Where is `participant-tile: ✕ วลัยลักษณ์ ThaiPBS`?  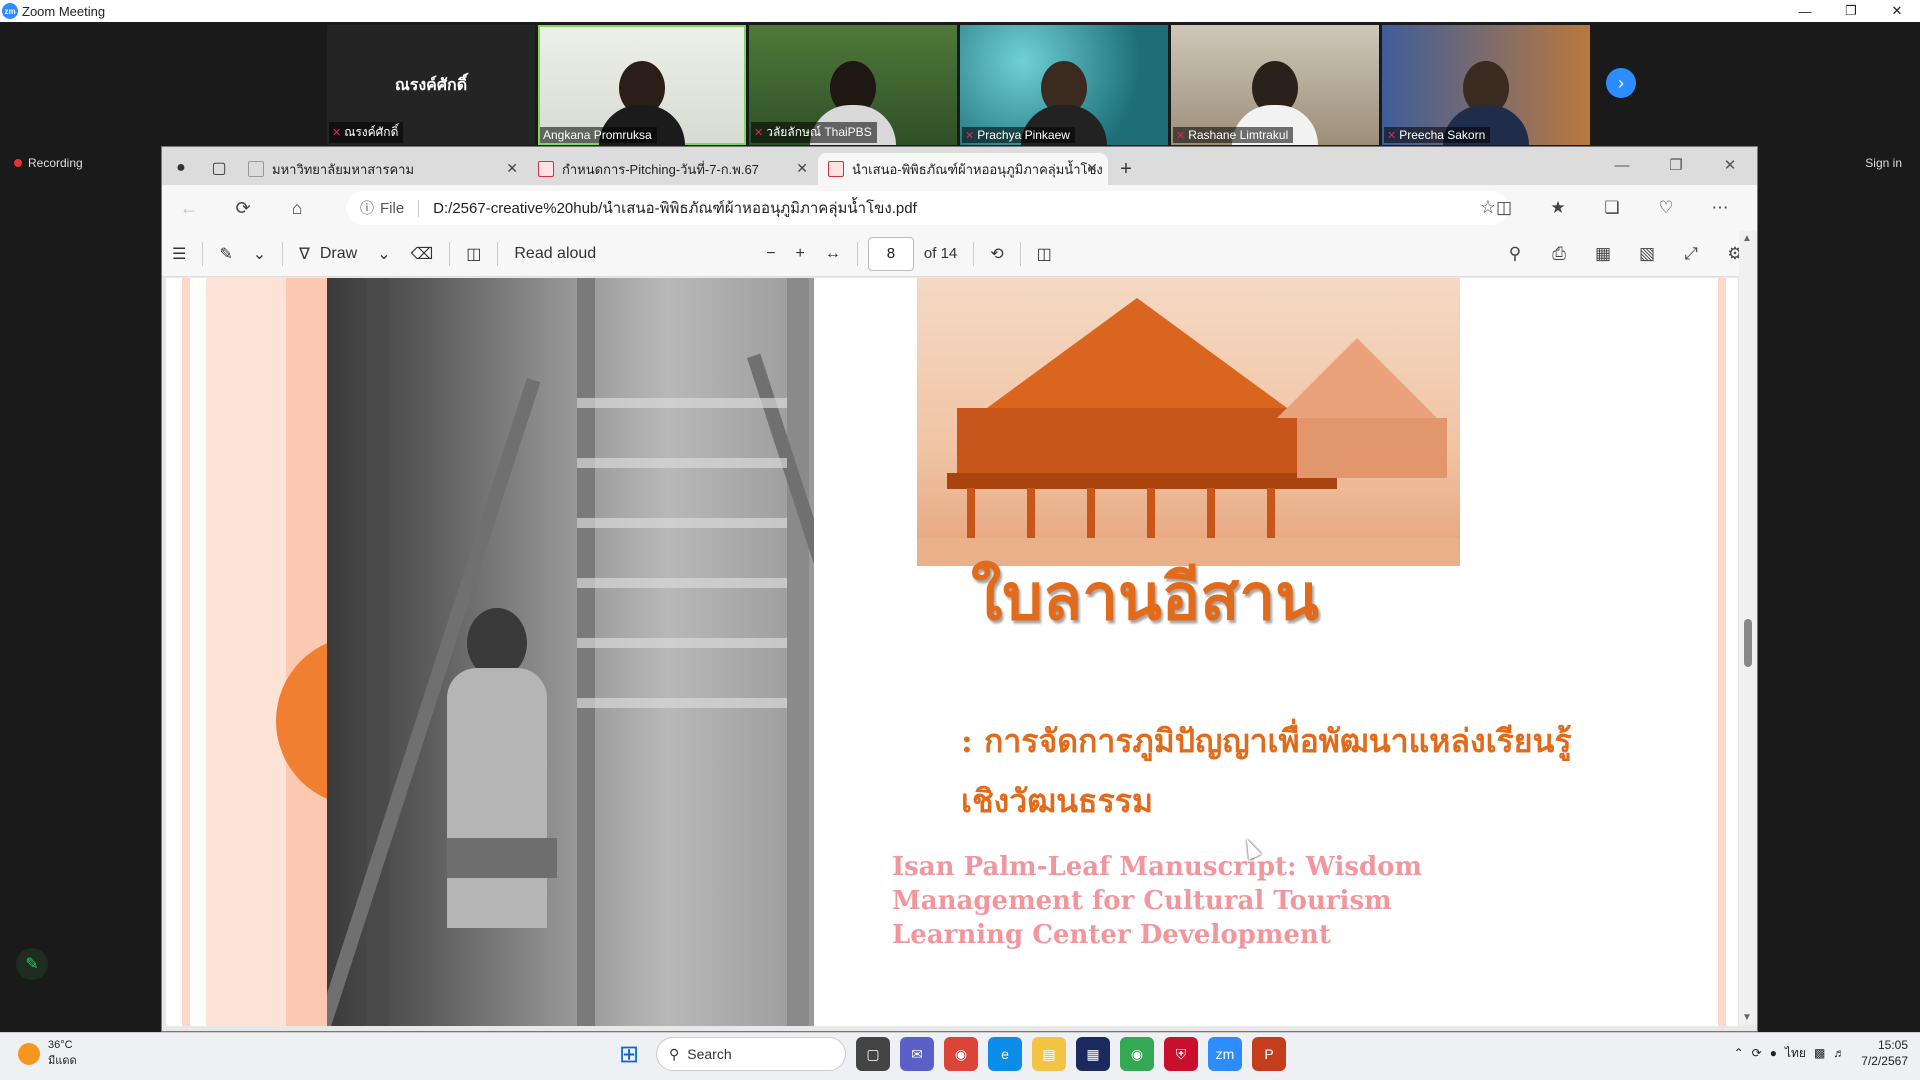 participant-tile: ✕ วลัยลักษณ์ ThaiPBS is located at coordinates (853, 85).